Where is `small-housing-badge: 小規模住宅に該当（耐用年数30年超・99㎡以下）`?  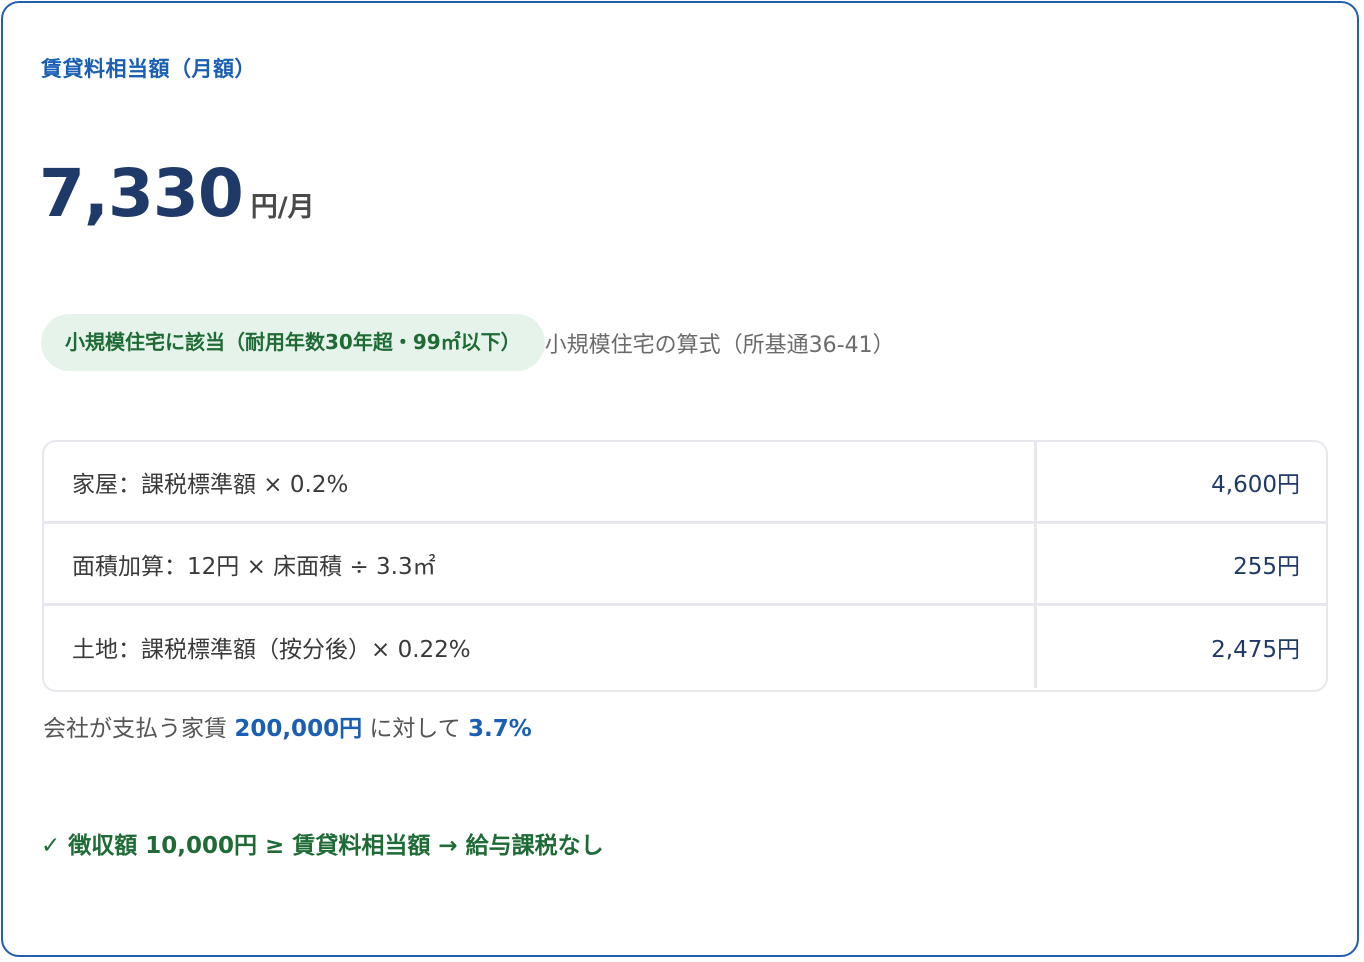 small-housing-badge: 小規模住宅に該当（耐用年数30年超・99㎡以下） is located at coordinates (293, 342).